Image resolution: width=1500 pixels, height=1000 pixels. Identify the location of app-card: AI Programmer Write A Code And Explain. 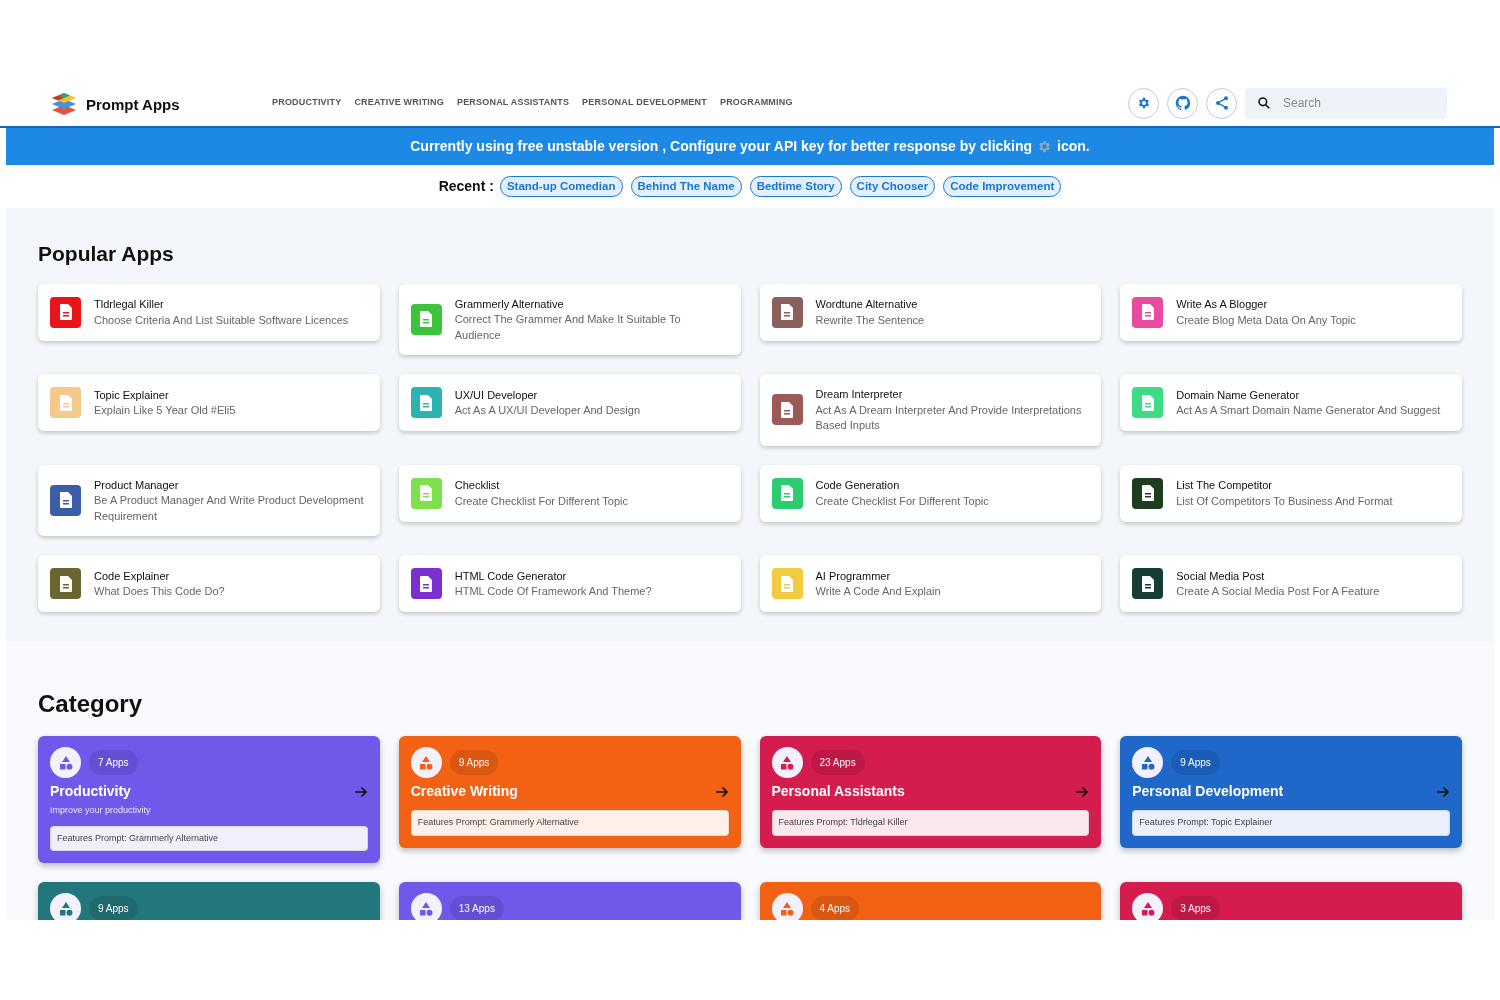
(930, 583).